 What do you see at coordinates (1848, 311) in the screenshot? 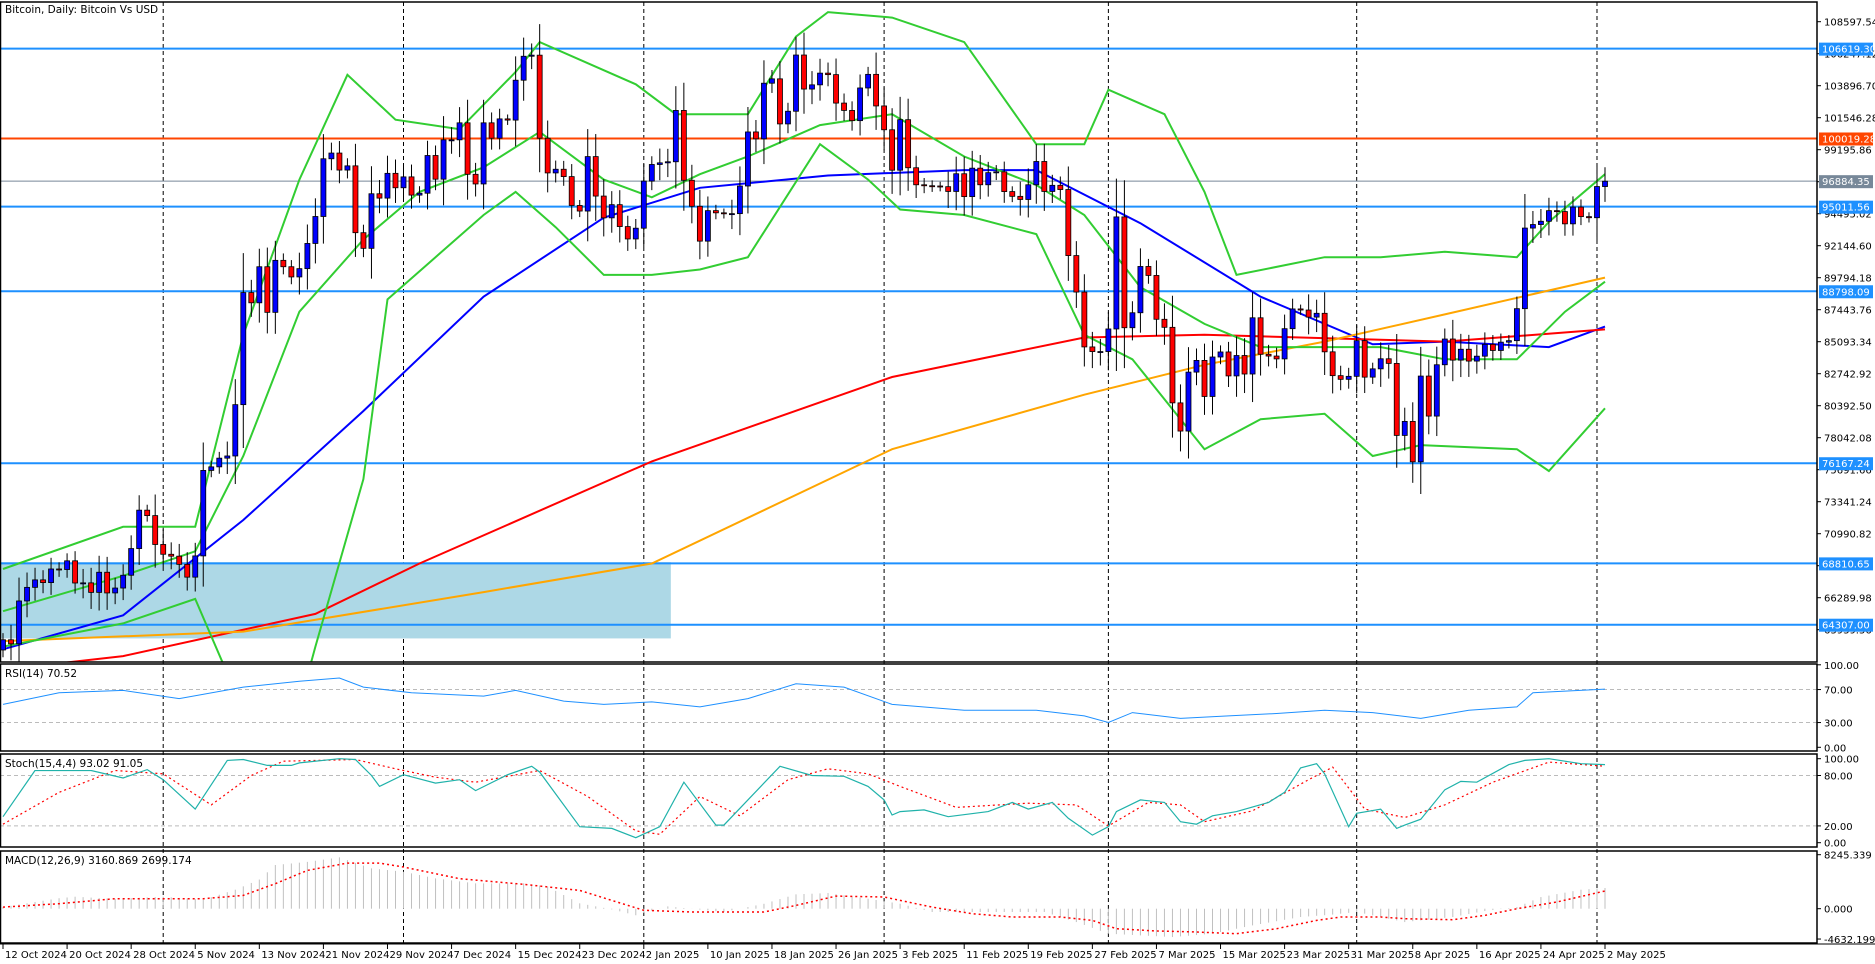
I see `price-tick-label: 87443.76` at bounding box center [1848, 311].